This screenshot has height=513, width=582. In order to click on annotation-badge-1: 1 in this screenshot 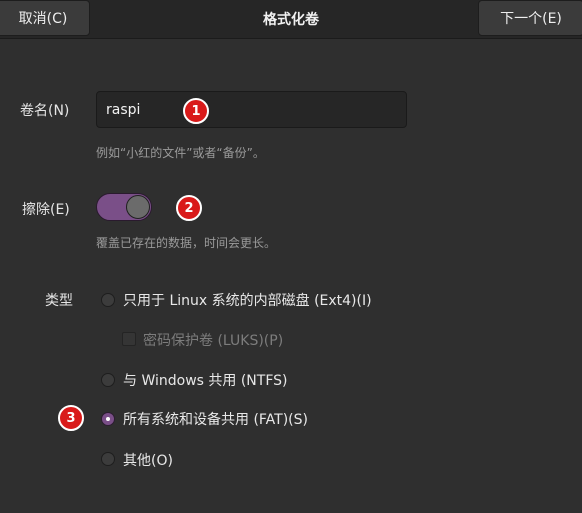, I will do `click(196, 111)`.